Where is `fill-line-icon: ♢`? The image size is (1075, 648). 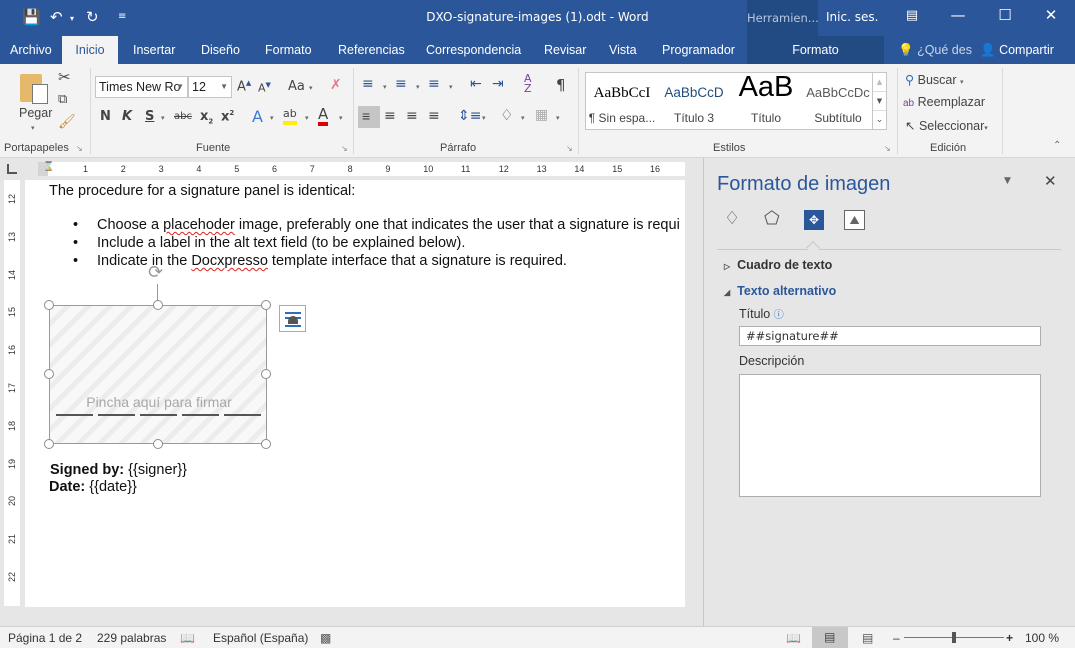 fill-line-icon: ♢ is located at coordinates (732, 218).